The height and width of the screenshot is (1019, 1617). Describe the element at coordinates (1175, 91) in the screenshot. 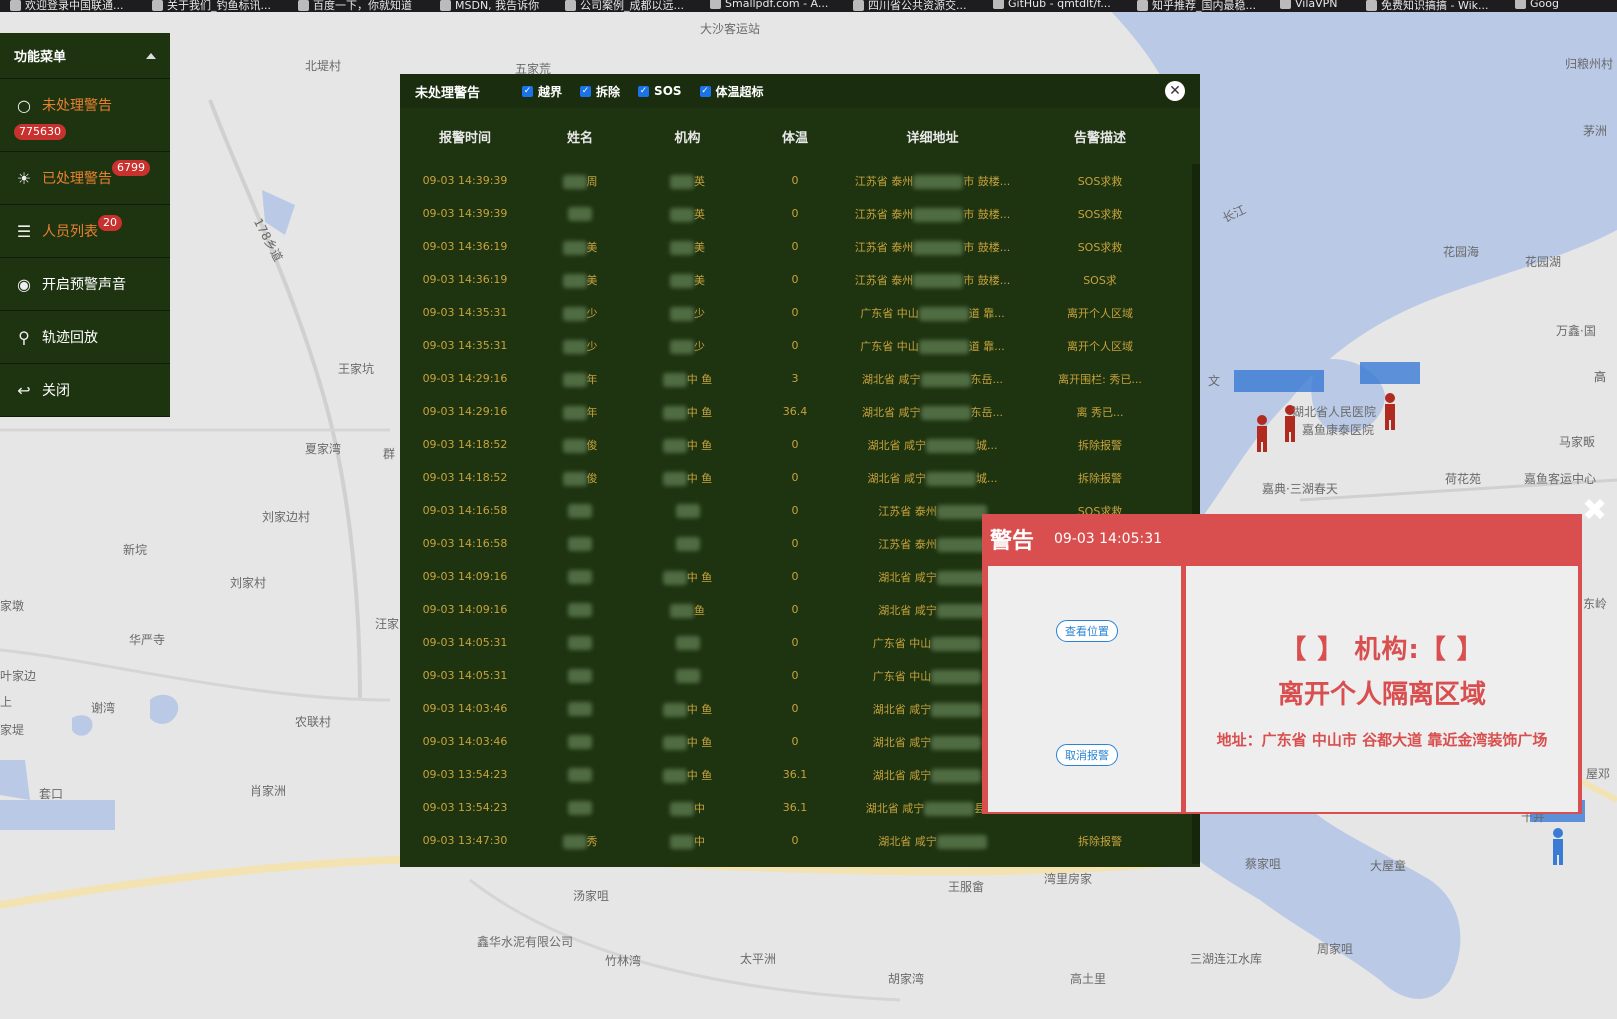

I see `close-icon: ✕` at that location.